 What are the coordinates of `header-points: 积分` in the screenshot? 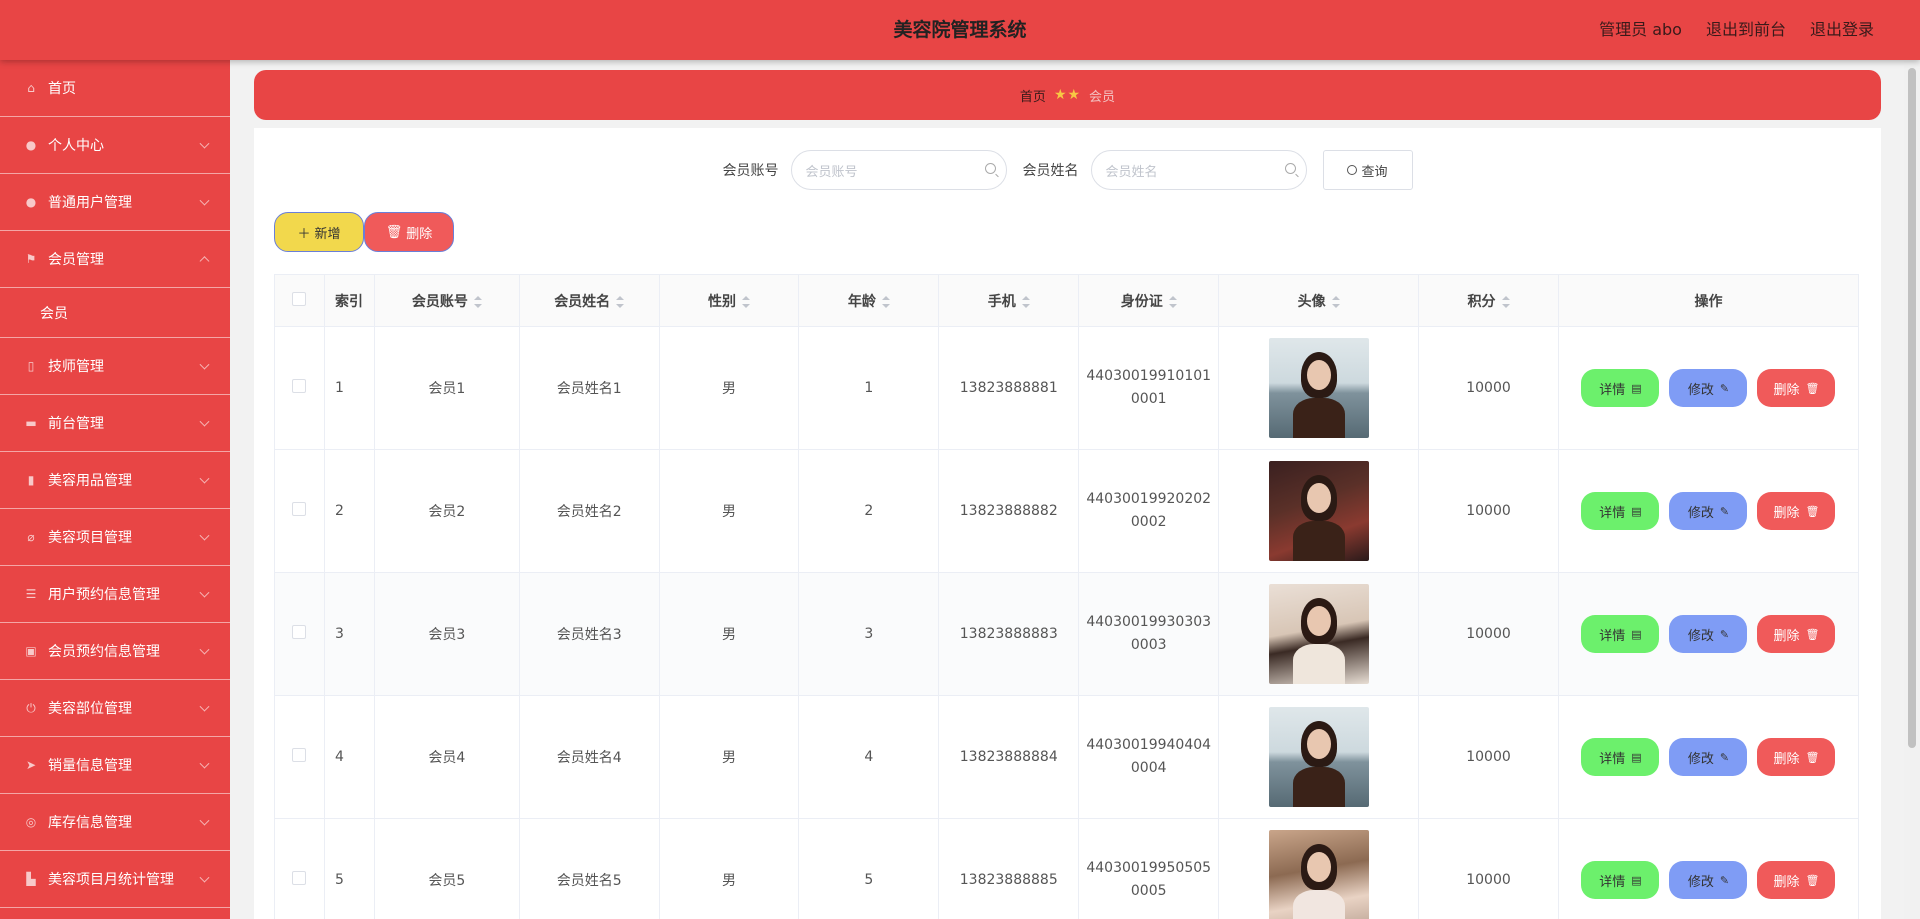 It's located at (1488, 300).